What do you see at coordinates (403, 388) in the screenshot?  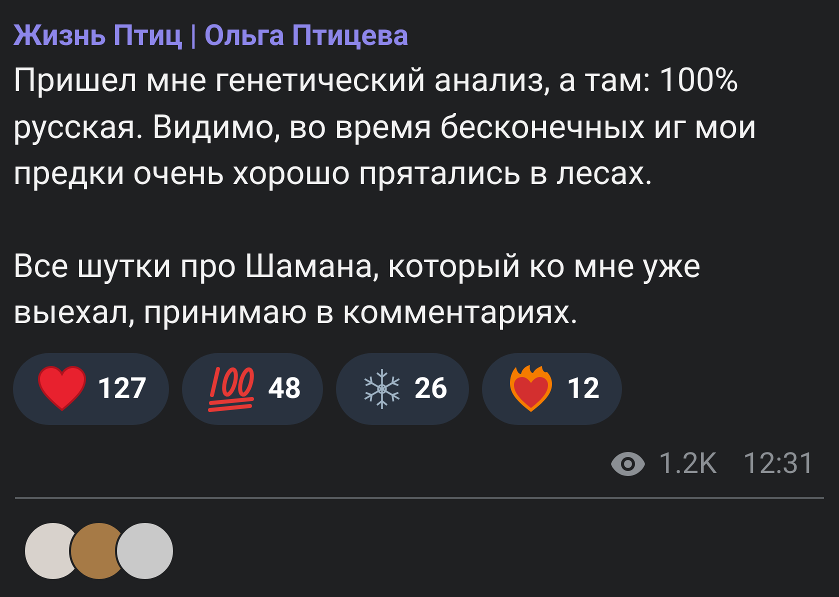 I see `reaction-button: 26` at bounding box center [403, 388].